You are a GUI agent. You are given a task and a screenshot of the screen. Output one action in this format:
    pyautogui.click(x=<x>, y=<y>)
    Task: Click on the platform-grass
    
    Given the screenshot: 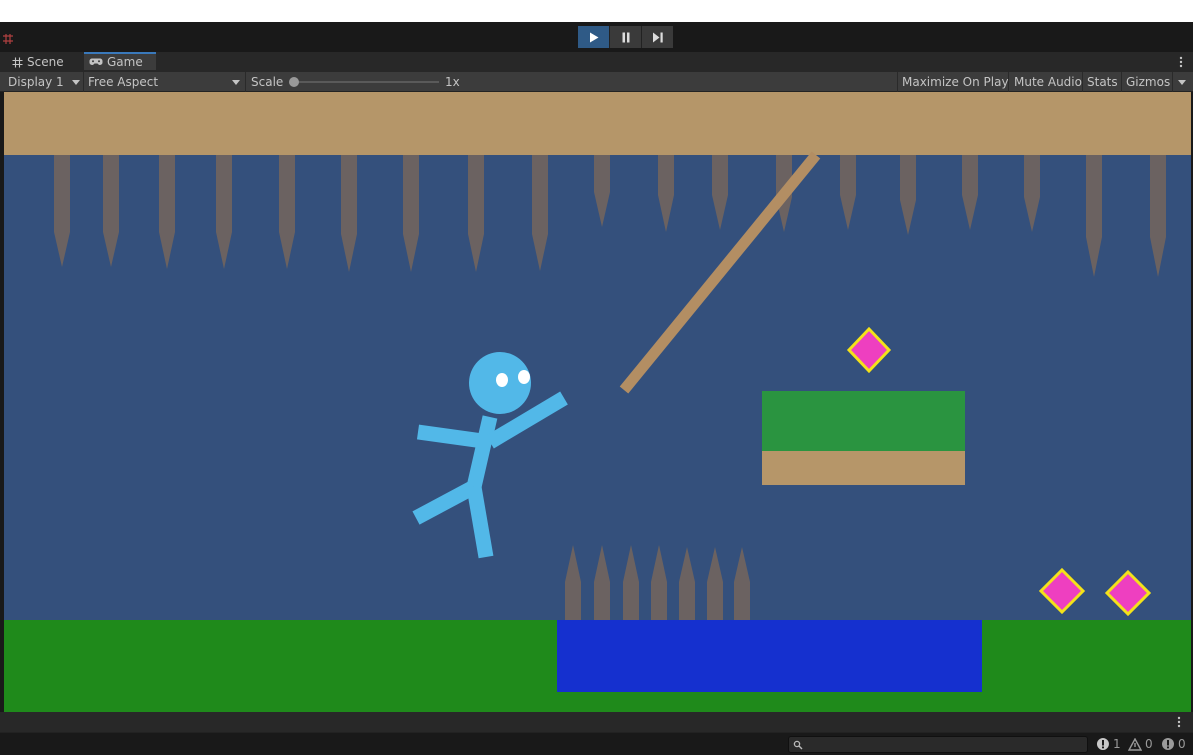 What is the action you would take?
    pyautogui.click(x=863, y=421)
    